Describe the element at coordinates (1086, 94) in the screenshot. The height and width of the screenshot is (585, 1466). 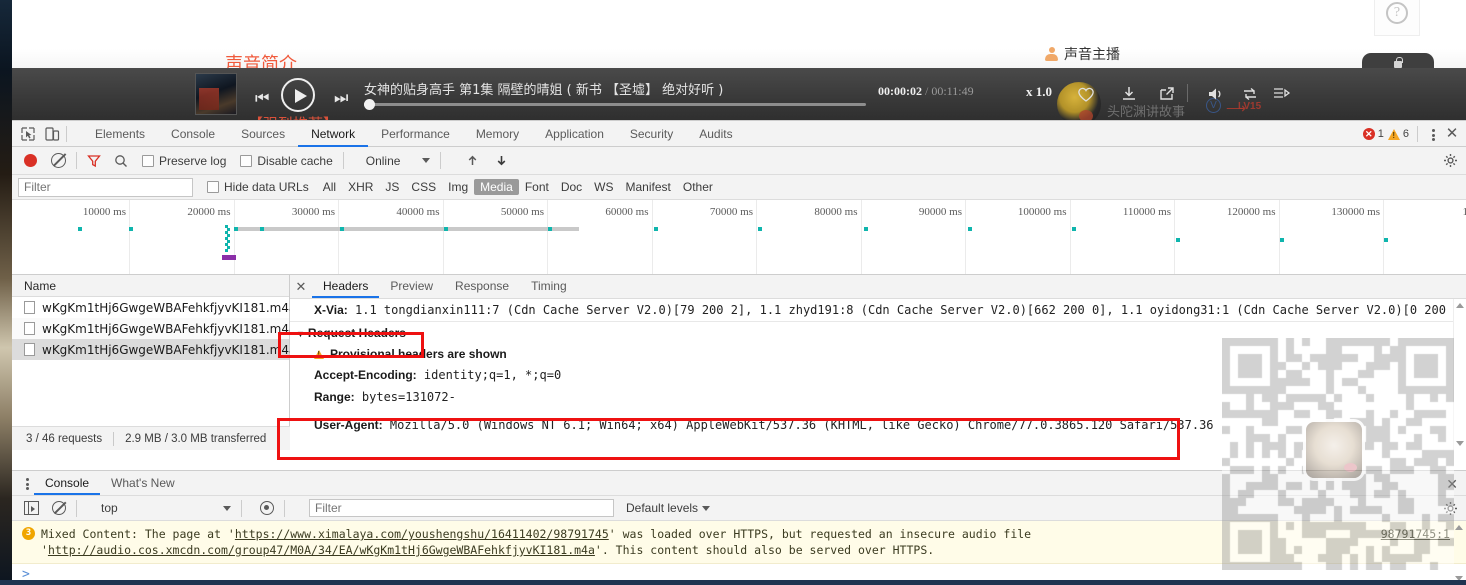
I see `heart-icon` at that location.